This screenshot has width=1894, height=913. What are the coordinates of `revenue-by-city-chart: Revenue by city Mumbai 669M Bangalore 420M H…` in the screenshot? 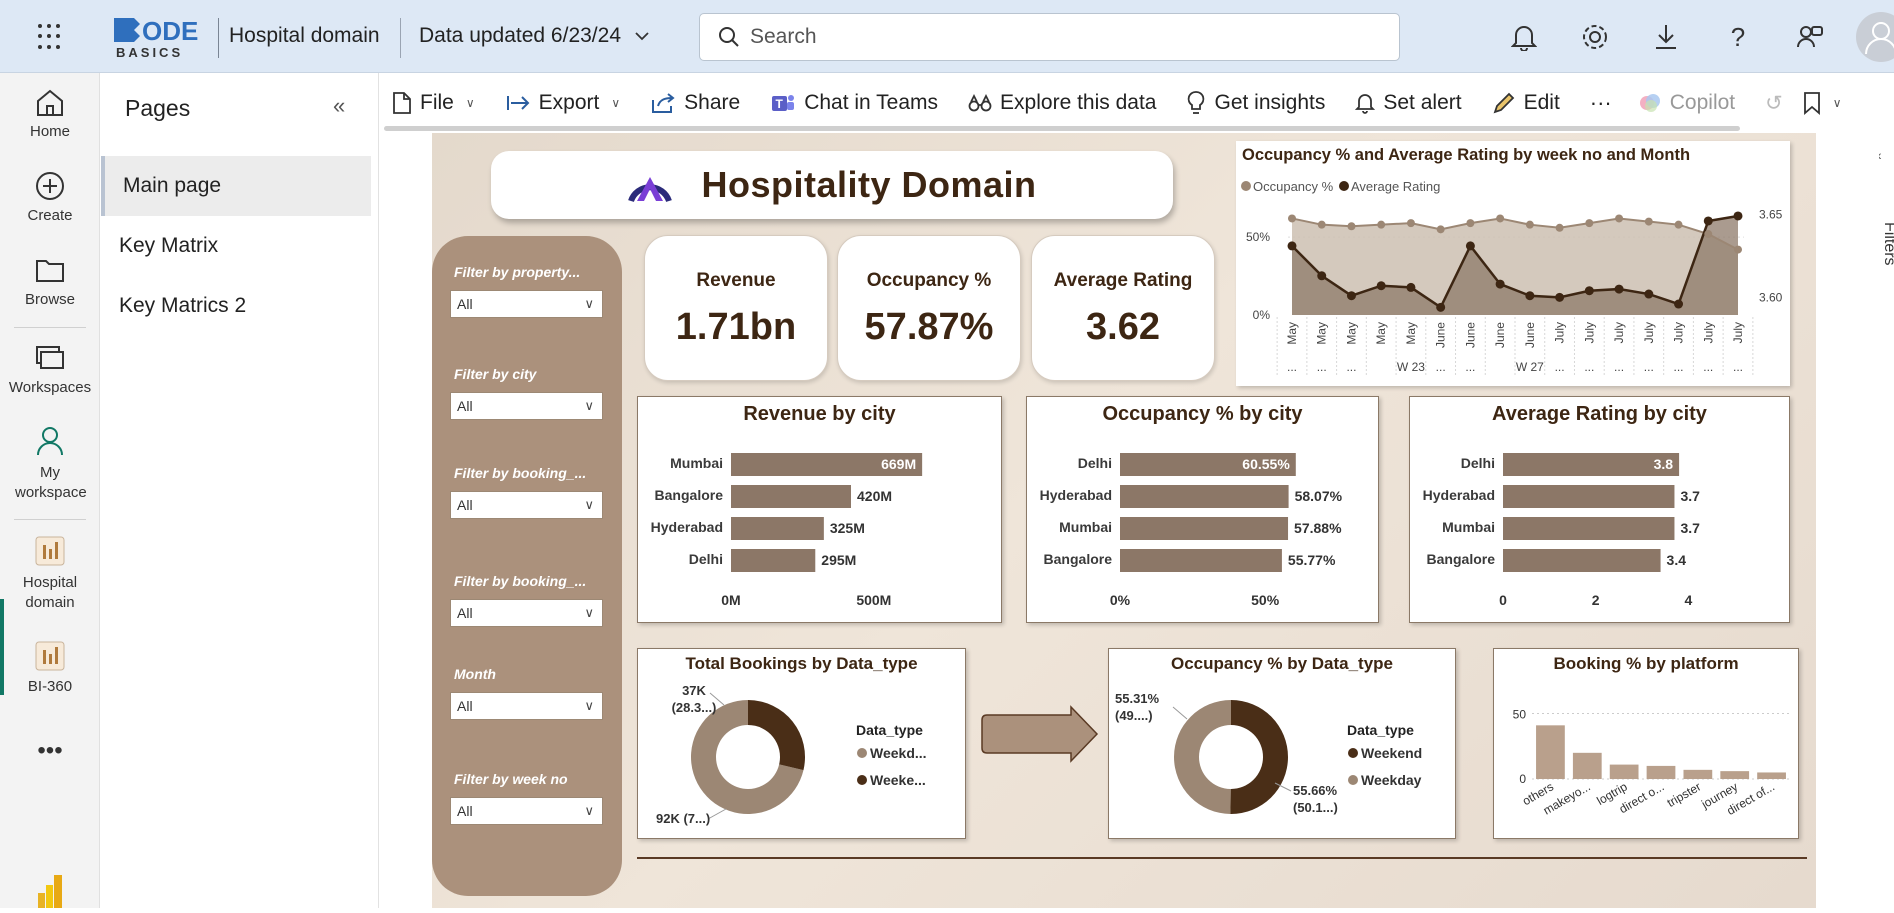 It's located at (819, 509).